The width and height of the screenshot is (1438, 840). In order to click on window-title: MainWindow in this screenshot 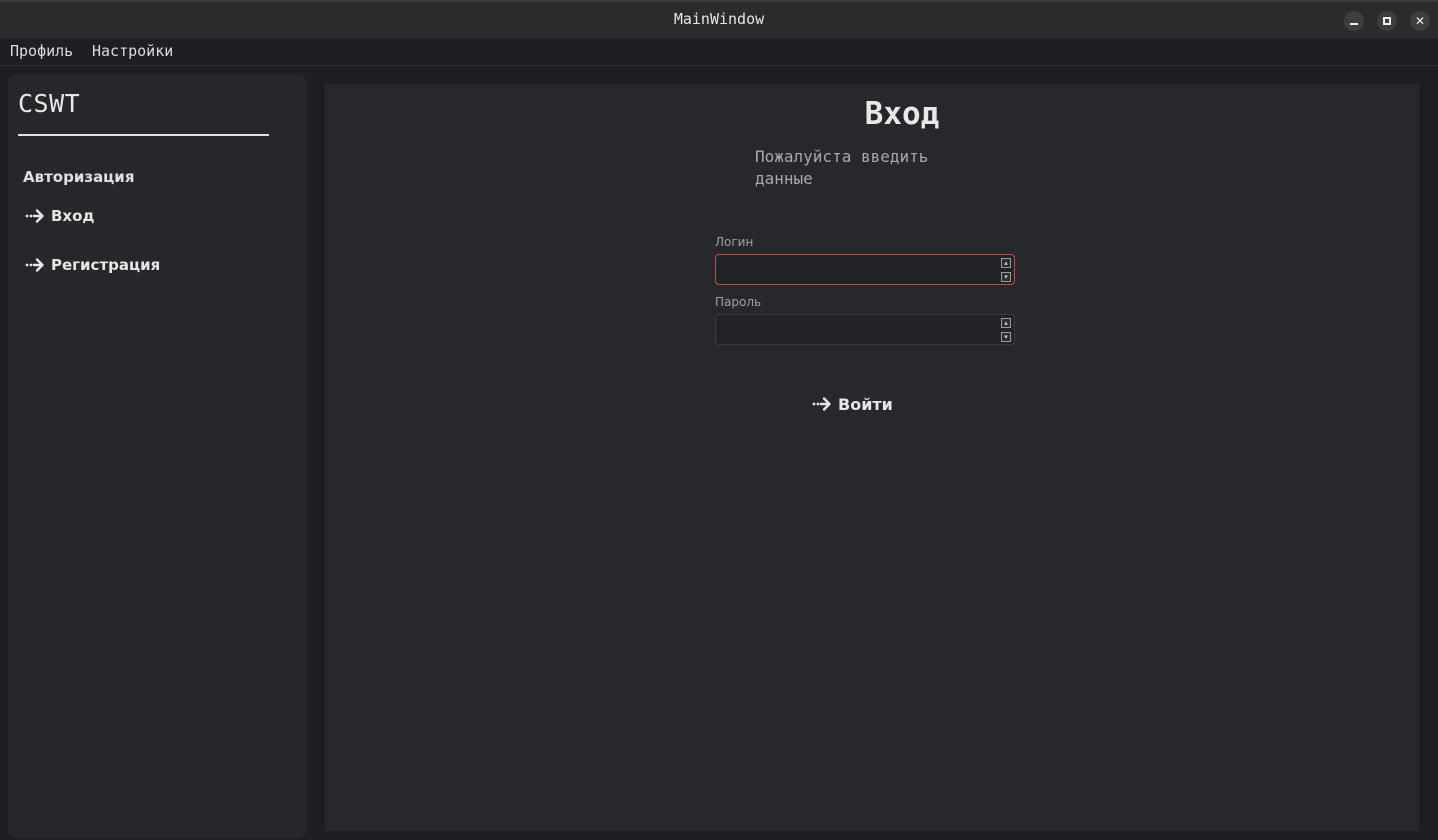, I will do `click(719, 19)`.